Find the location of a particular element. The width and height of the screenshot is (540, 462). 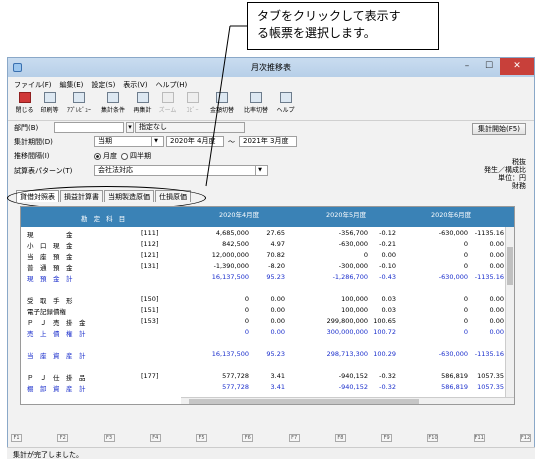

period-label: 集計期間(D) is located at coordinates (33, 141).